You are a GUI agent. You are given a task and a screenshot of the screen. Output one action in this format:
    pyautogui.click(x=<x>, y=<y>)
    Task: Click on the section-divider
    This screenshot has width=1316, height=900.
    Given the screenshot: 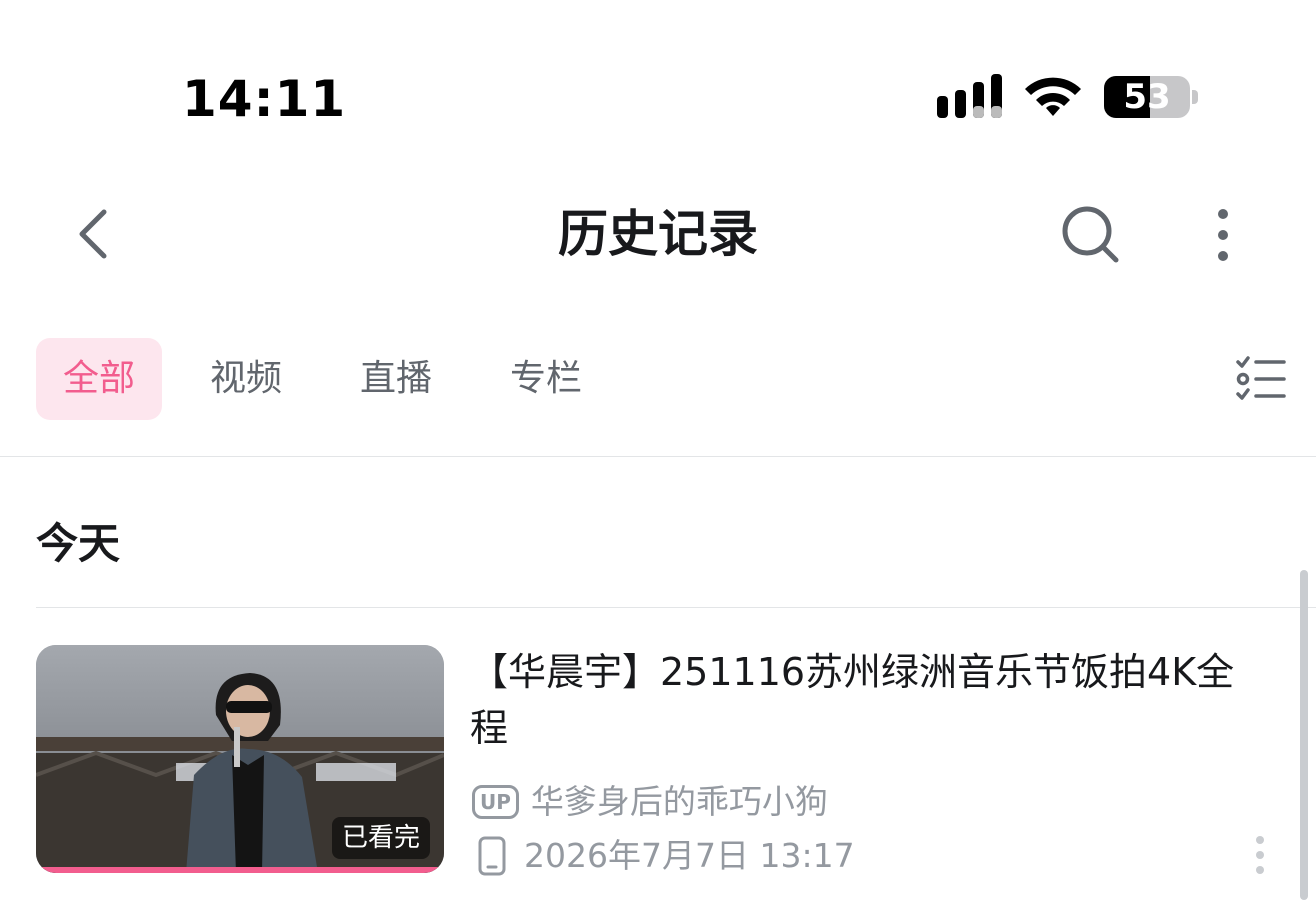 What is the action you would take?
    pyautogui.click(x=676, y=607)
    